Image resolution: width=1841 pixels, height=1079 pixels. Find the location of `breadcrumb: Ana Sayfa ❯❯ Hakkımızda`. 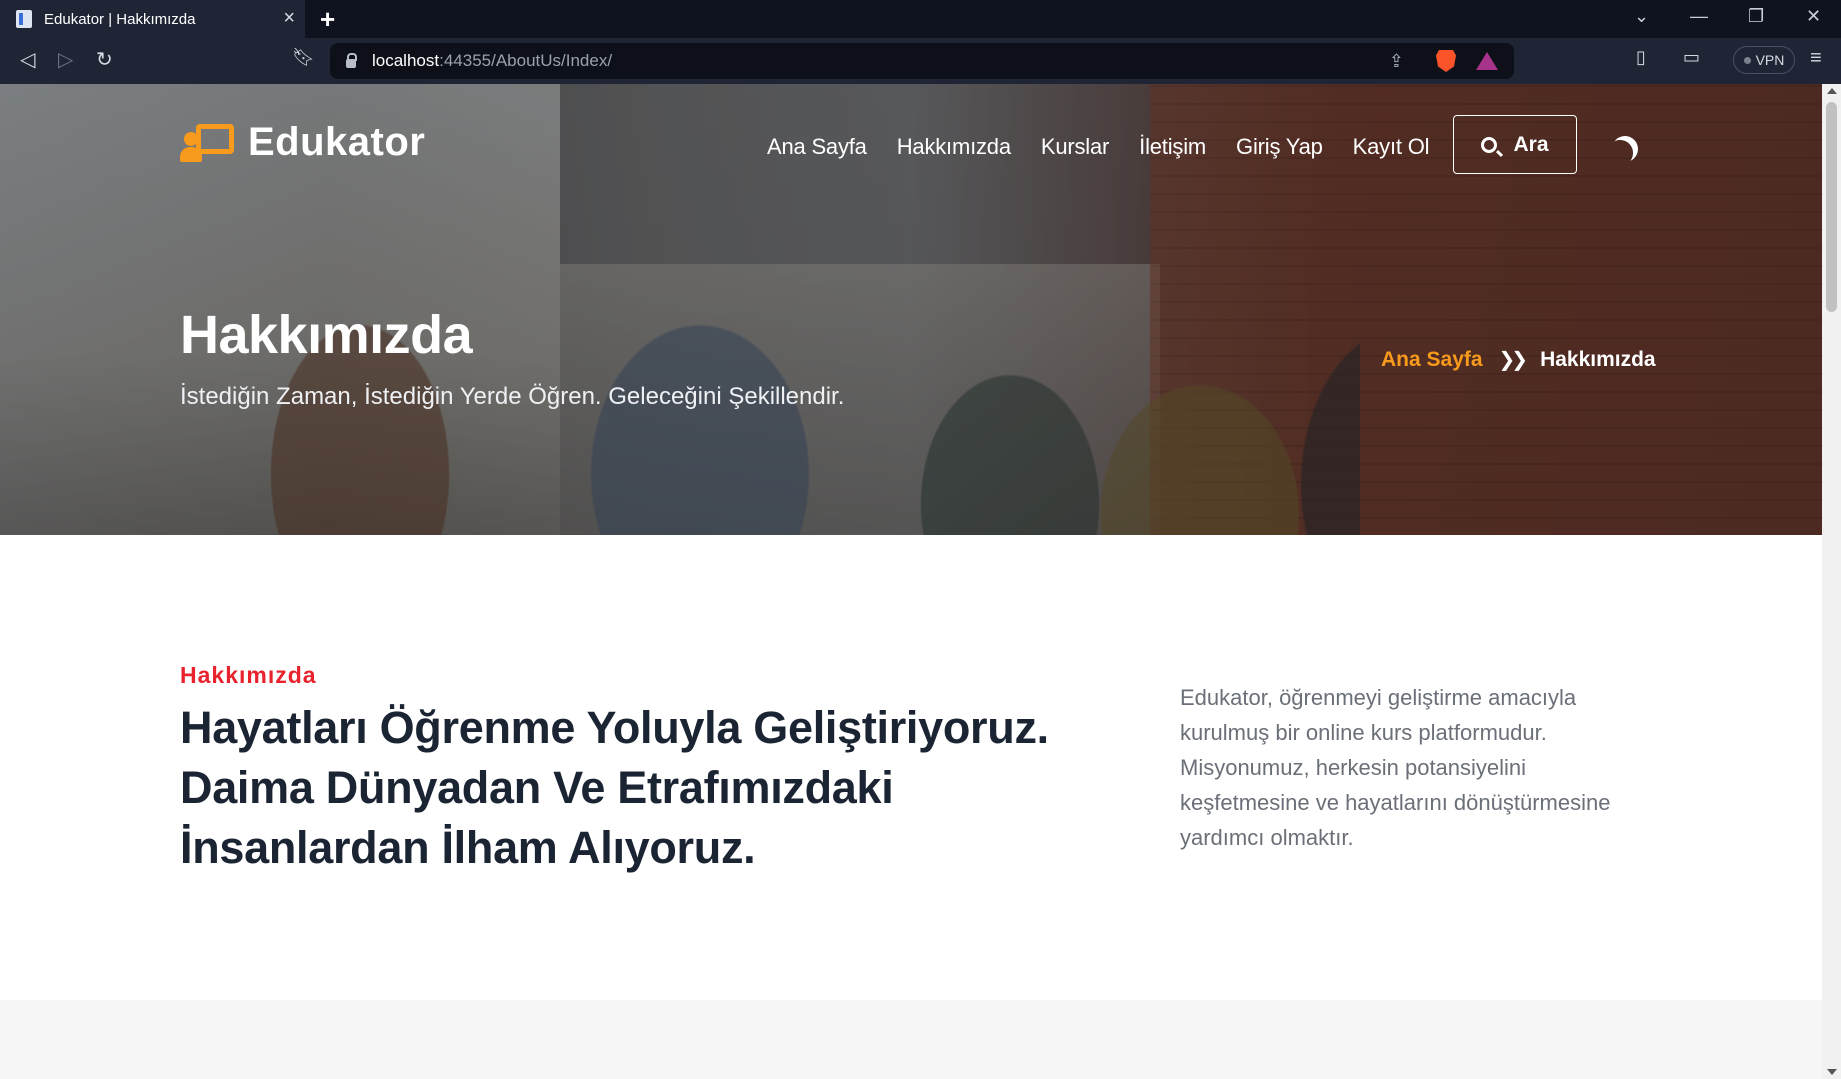

breadcrumb: Ana Sayfa ❯❯ Hakkımızda is located at coordinates (1518, 359).